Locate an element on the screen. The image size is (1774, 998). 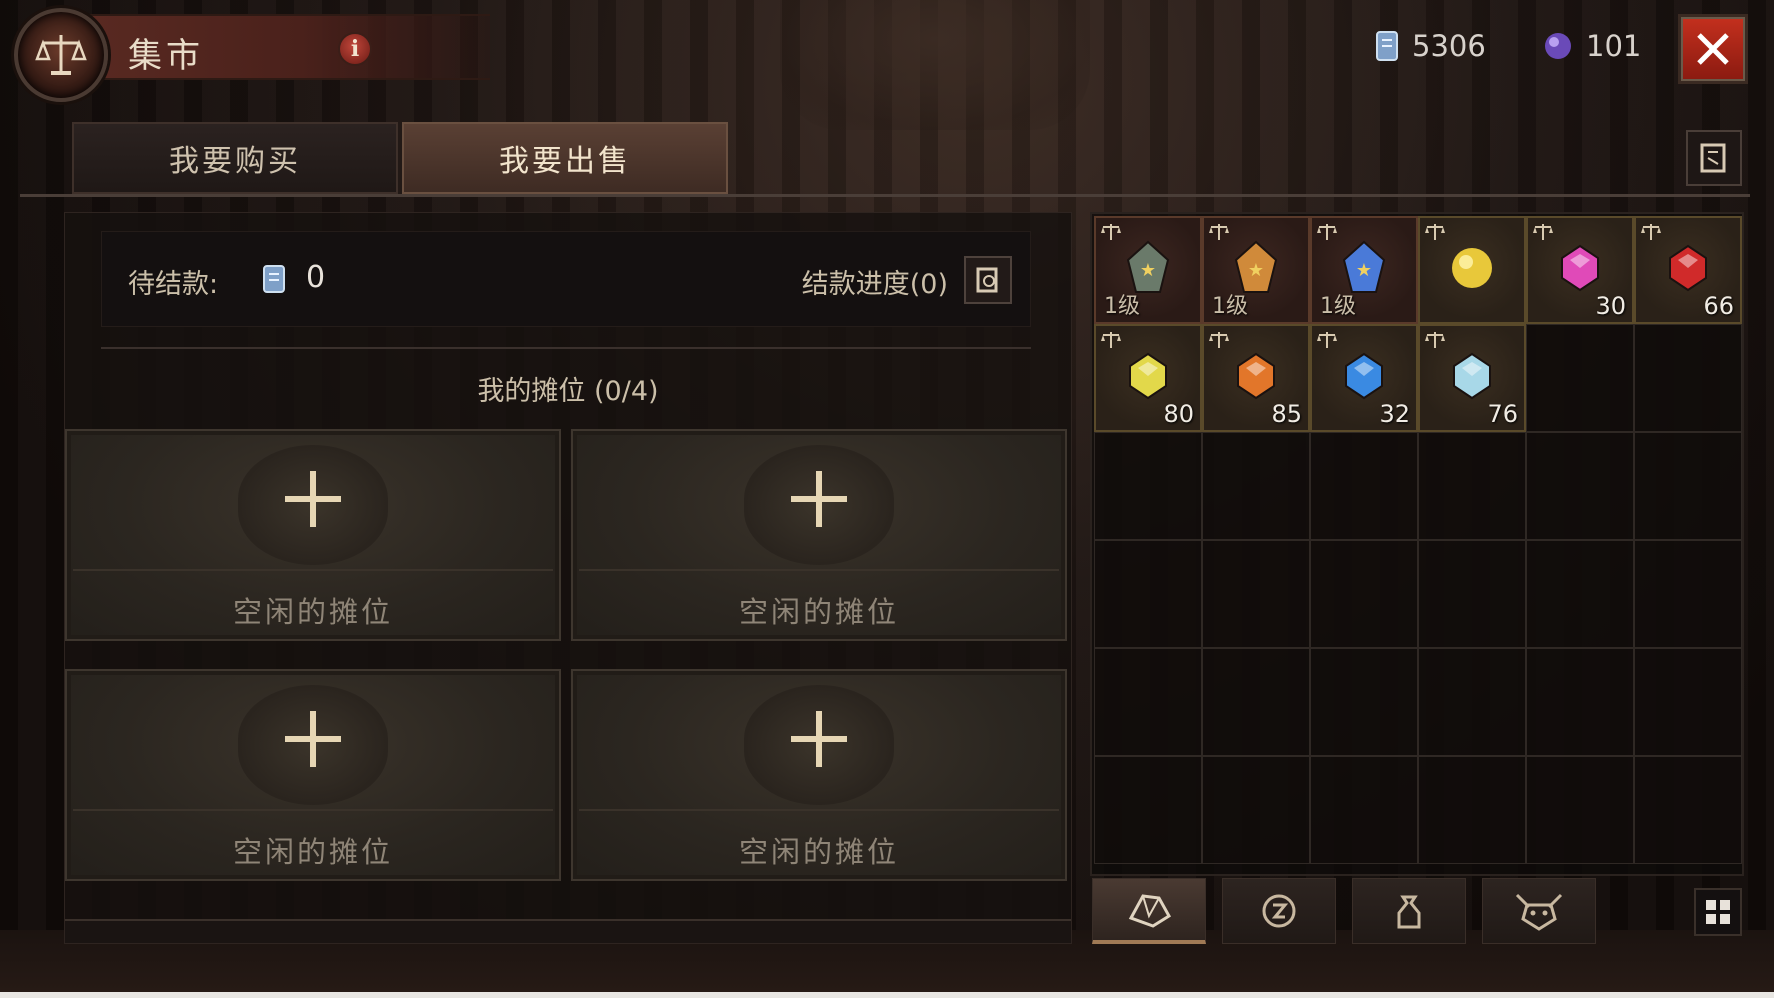
panel-footer is located at coordinates (568, 931).